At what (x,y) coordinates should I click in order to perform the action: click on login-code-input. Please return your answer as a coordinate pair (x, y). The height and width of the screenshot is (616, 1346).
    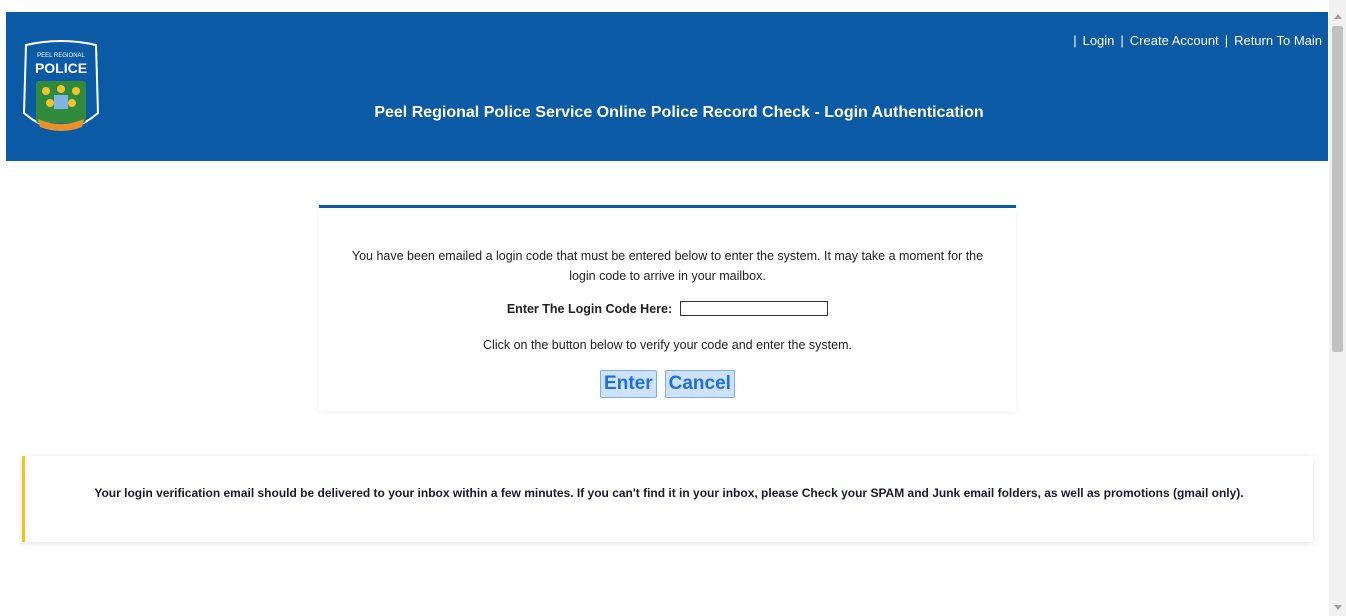
    Looking at the image, I should click on (754, 309).